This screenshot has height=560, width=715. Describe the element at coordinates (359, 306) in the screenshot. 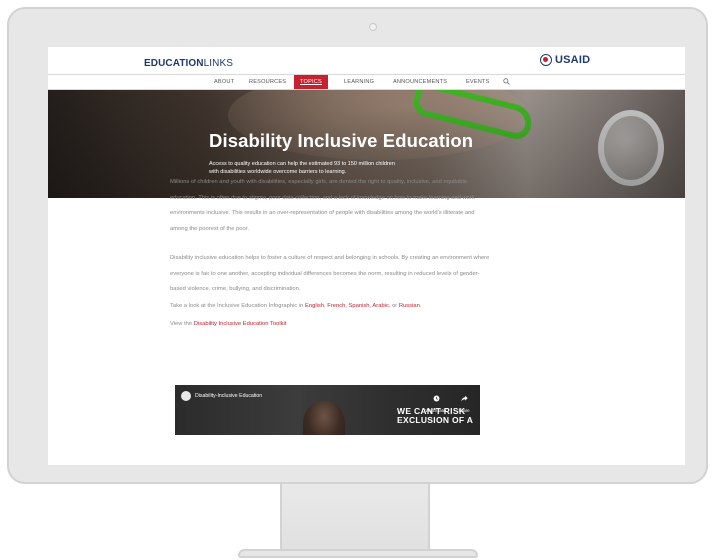

I see `link-spanish: Spanish` at that location.